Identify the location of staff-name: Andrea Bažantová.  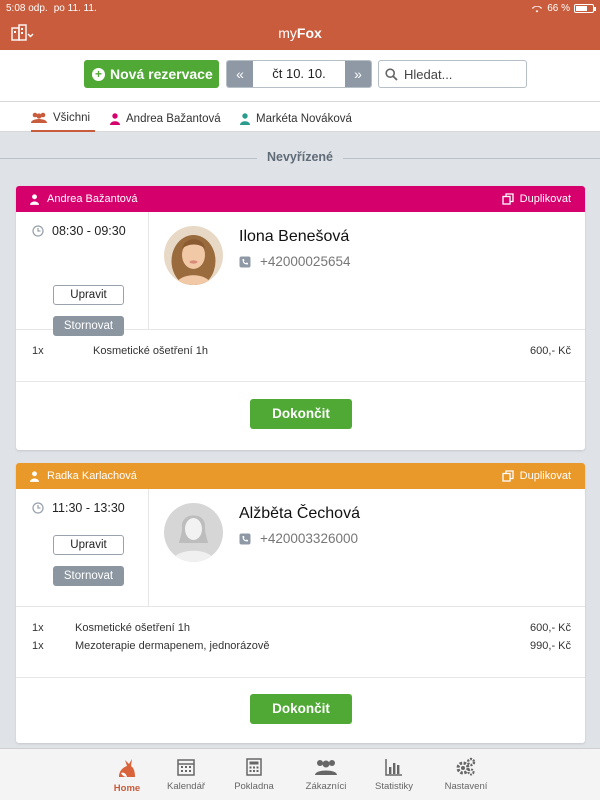
(92, 199).